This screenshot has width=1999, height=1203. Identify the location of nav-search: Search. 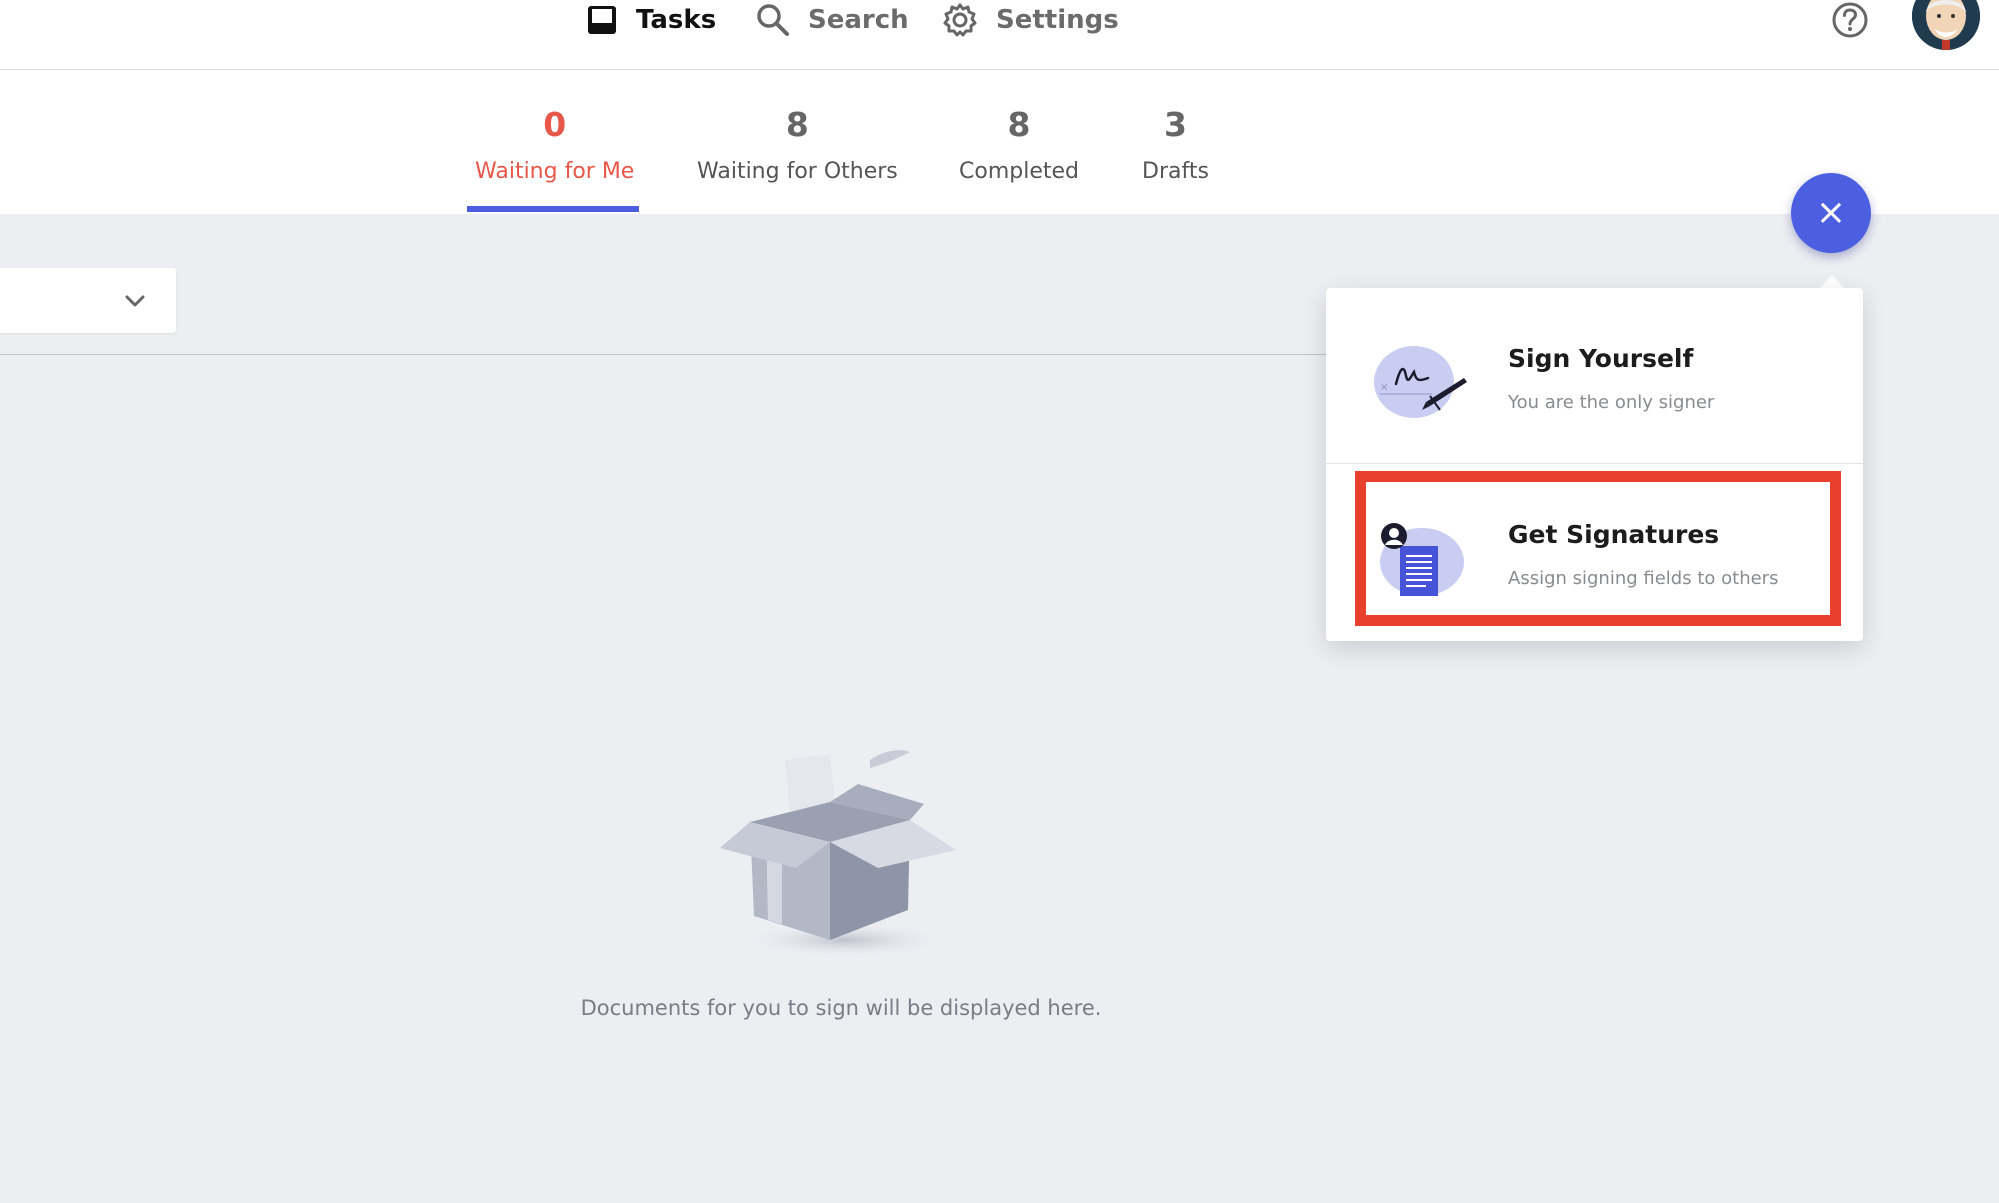
(832, 20).